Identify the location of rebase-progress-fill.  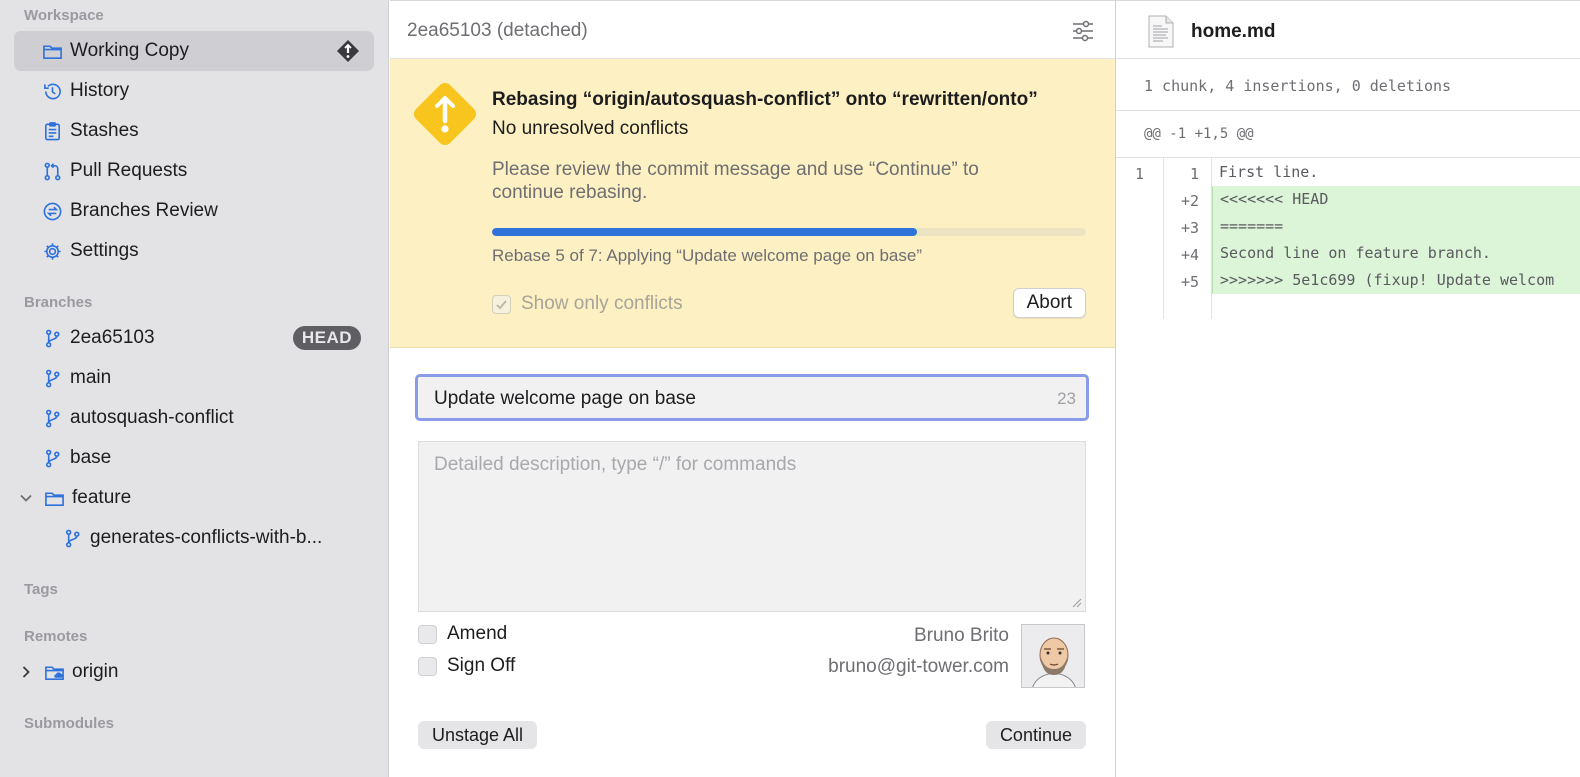
(704, 232).